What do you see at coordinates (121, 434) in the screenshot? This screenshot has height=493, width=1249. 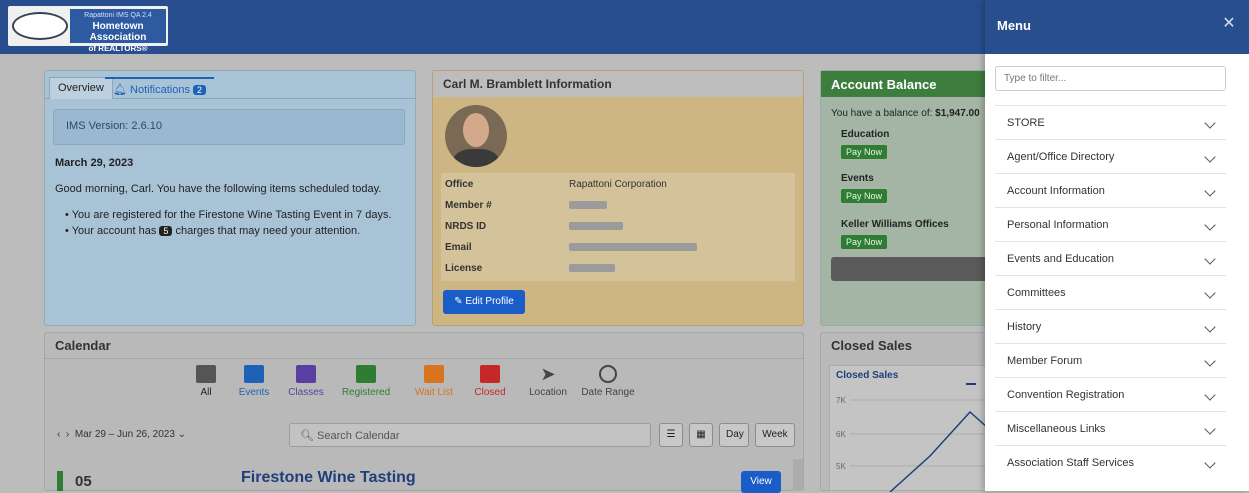 I see `date-range-selector: ‹ › Mar 29 – Jun 26, 2023 ⌄` at bounding box center [121, 434].